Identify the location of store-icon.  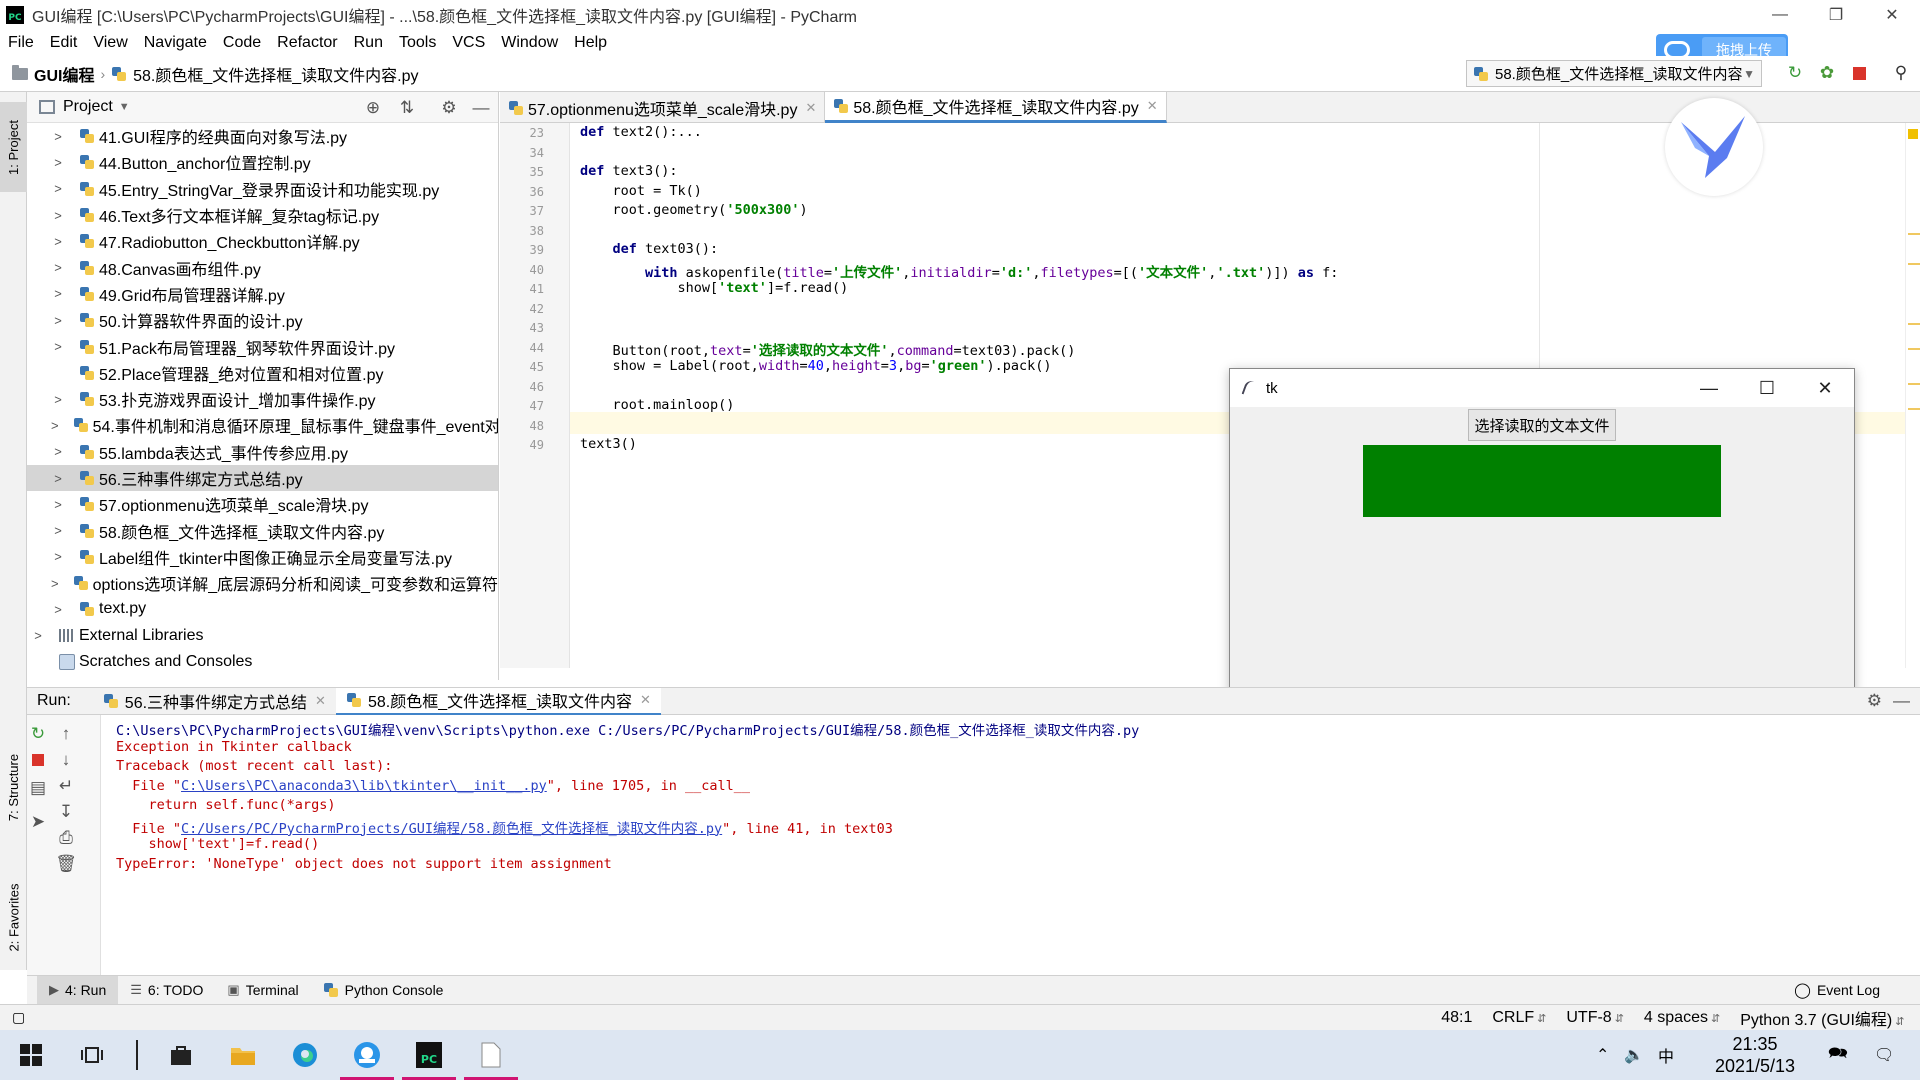
(181, 1055).